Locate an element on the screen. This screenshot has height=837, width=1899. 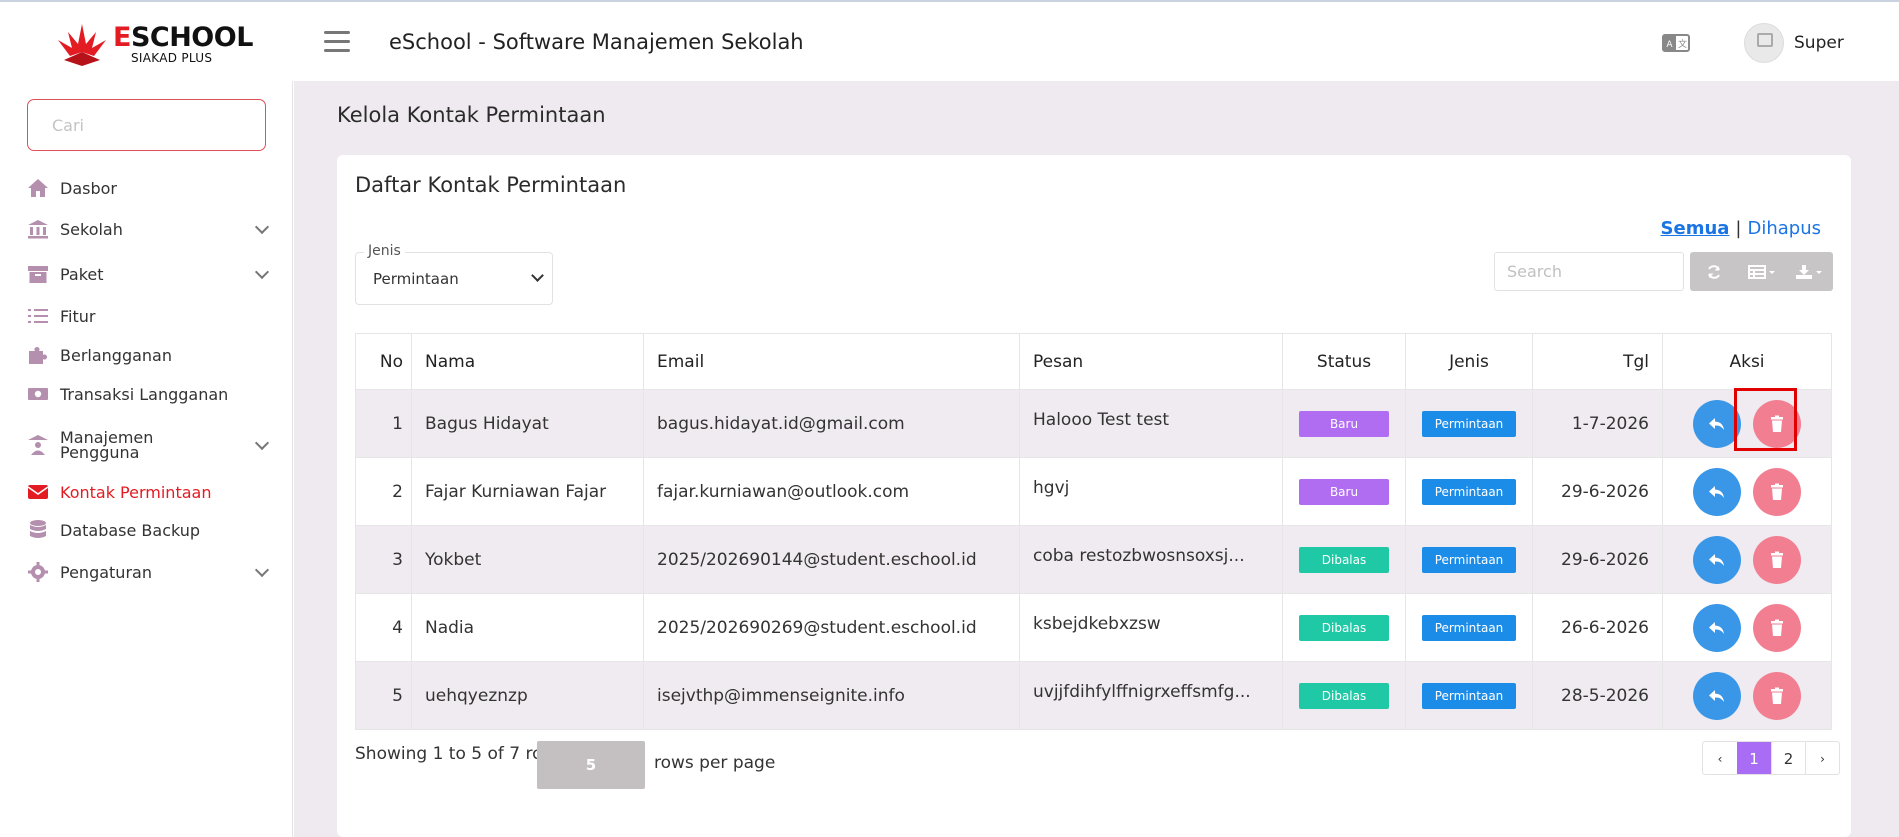
column-header: Status is located at coordinates (1344, 361).